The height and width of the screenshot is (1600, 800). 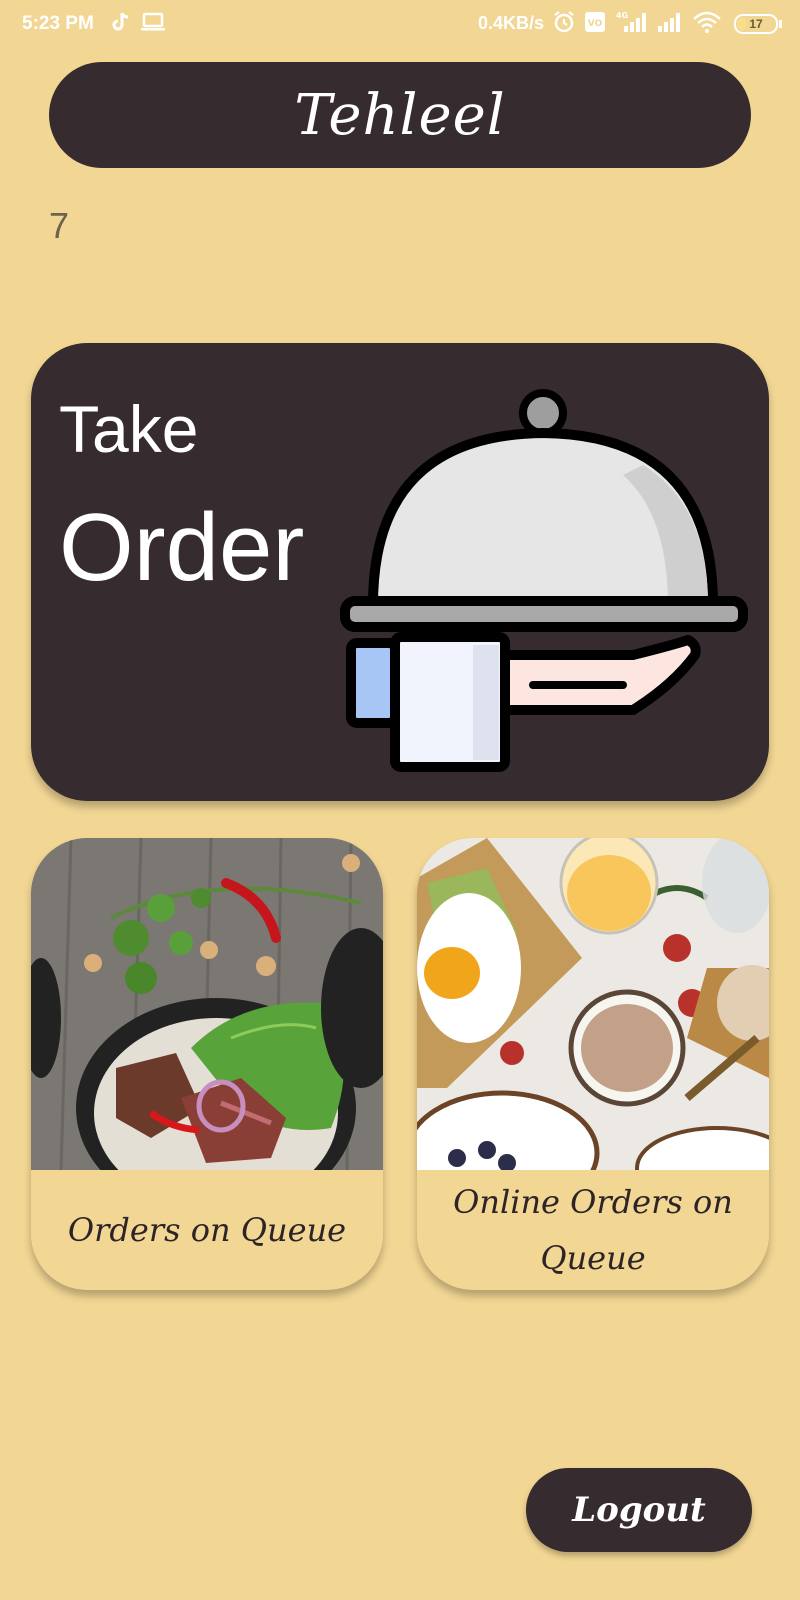 I want to click on status-bar: 5:23 PM 0.4KB/s VO 4G 17, so click(x=400, y=24).